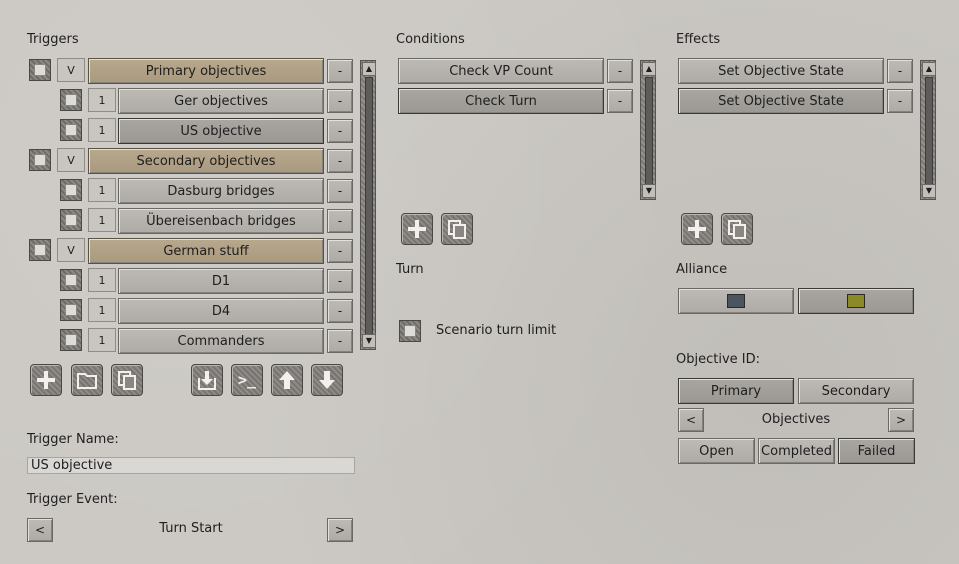  I want to click on trigger-row: Ger objectives, so click(221, 101).